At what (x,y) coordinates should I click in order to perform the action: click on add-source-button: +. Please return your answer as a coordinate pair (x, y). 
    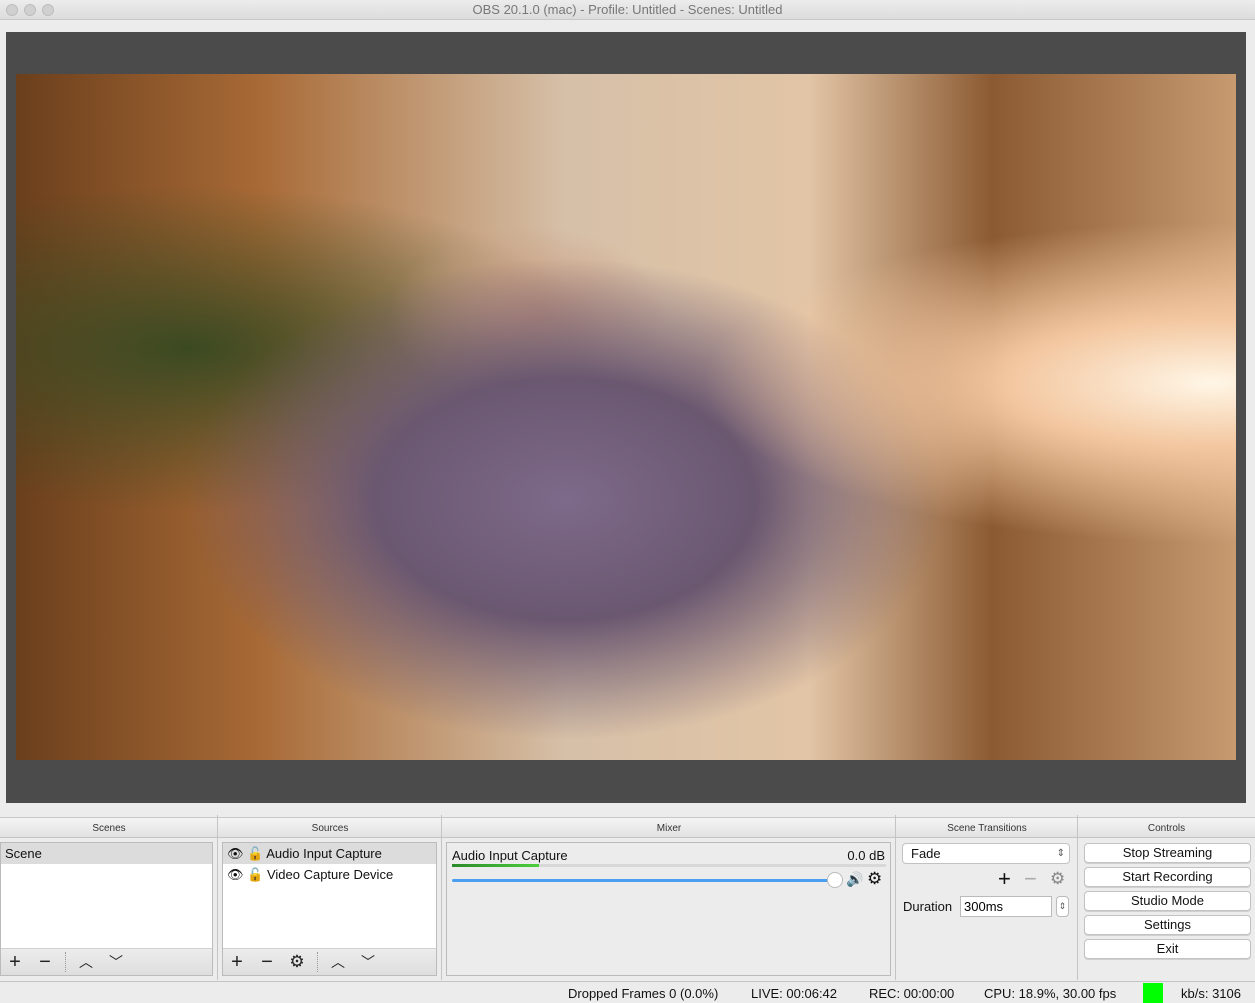
    Looking at the image, I should click on (237, 962).